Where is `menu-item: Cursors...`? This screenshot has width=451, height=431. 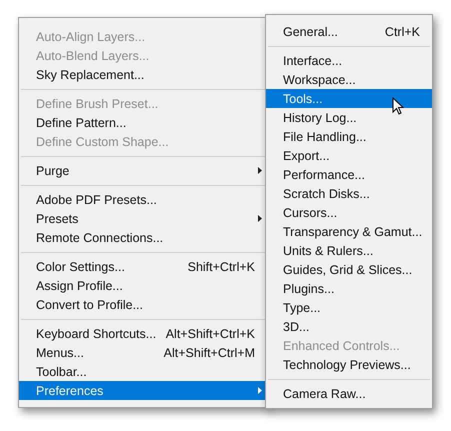
menu-item: Cursors... is located at coordinates (349, 212).